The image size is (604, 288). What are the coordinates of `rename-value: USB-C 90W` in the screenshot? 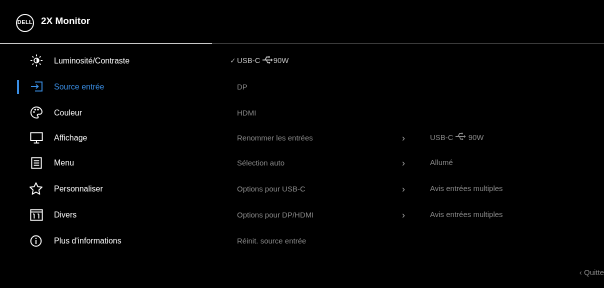 It's located at (515, 137).